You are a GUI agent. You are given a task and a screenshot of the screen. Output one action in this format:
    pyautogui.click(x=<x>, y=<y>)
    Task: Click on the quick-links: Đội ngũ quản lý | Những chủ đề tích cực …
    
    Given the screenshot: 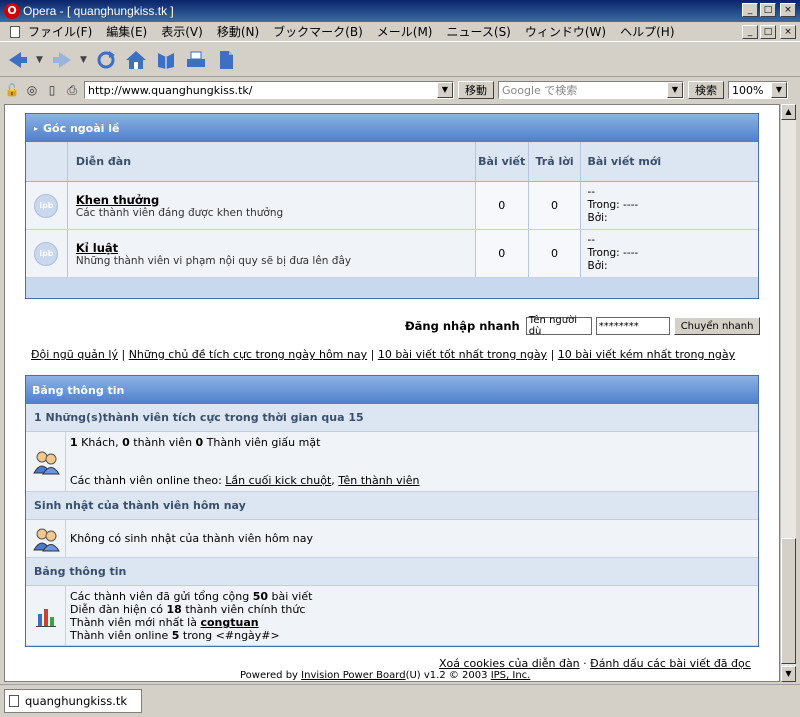 What is the action you would take?
    pyautogui.click(x=383, y=354)
    